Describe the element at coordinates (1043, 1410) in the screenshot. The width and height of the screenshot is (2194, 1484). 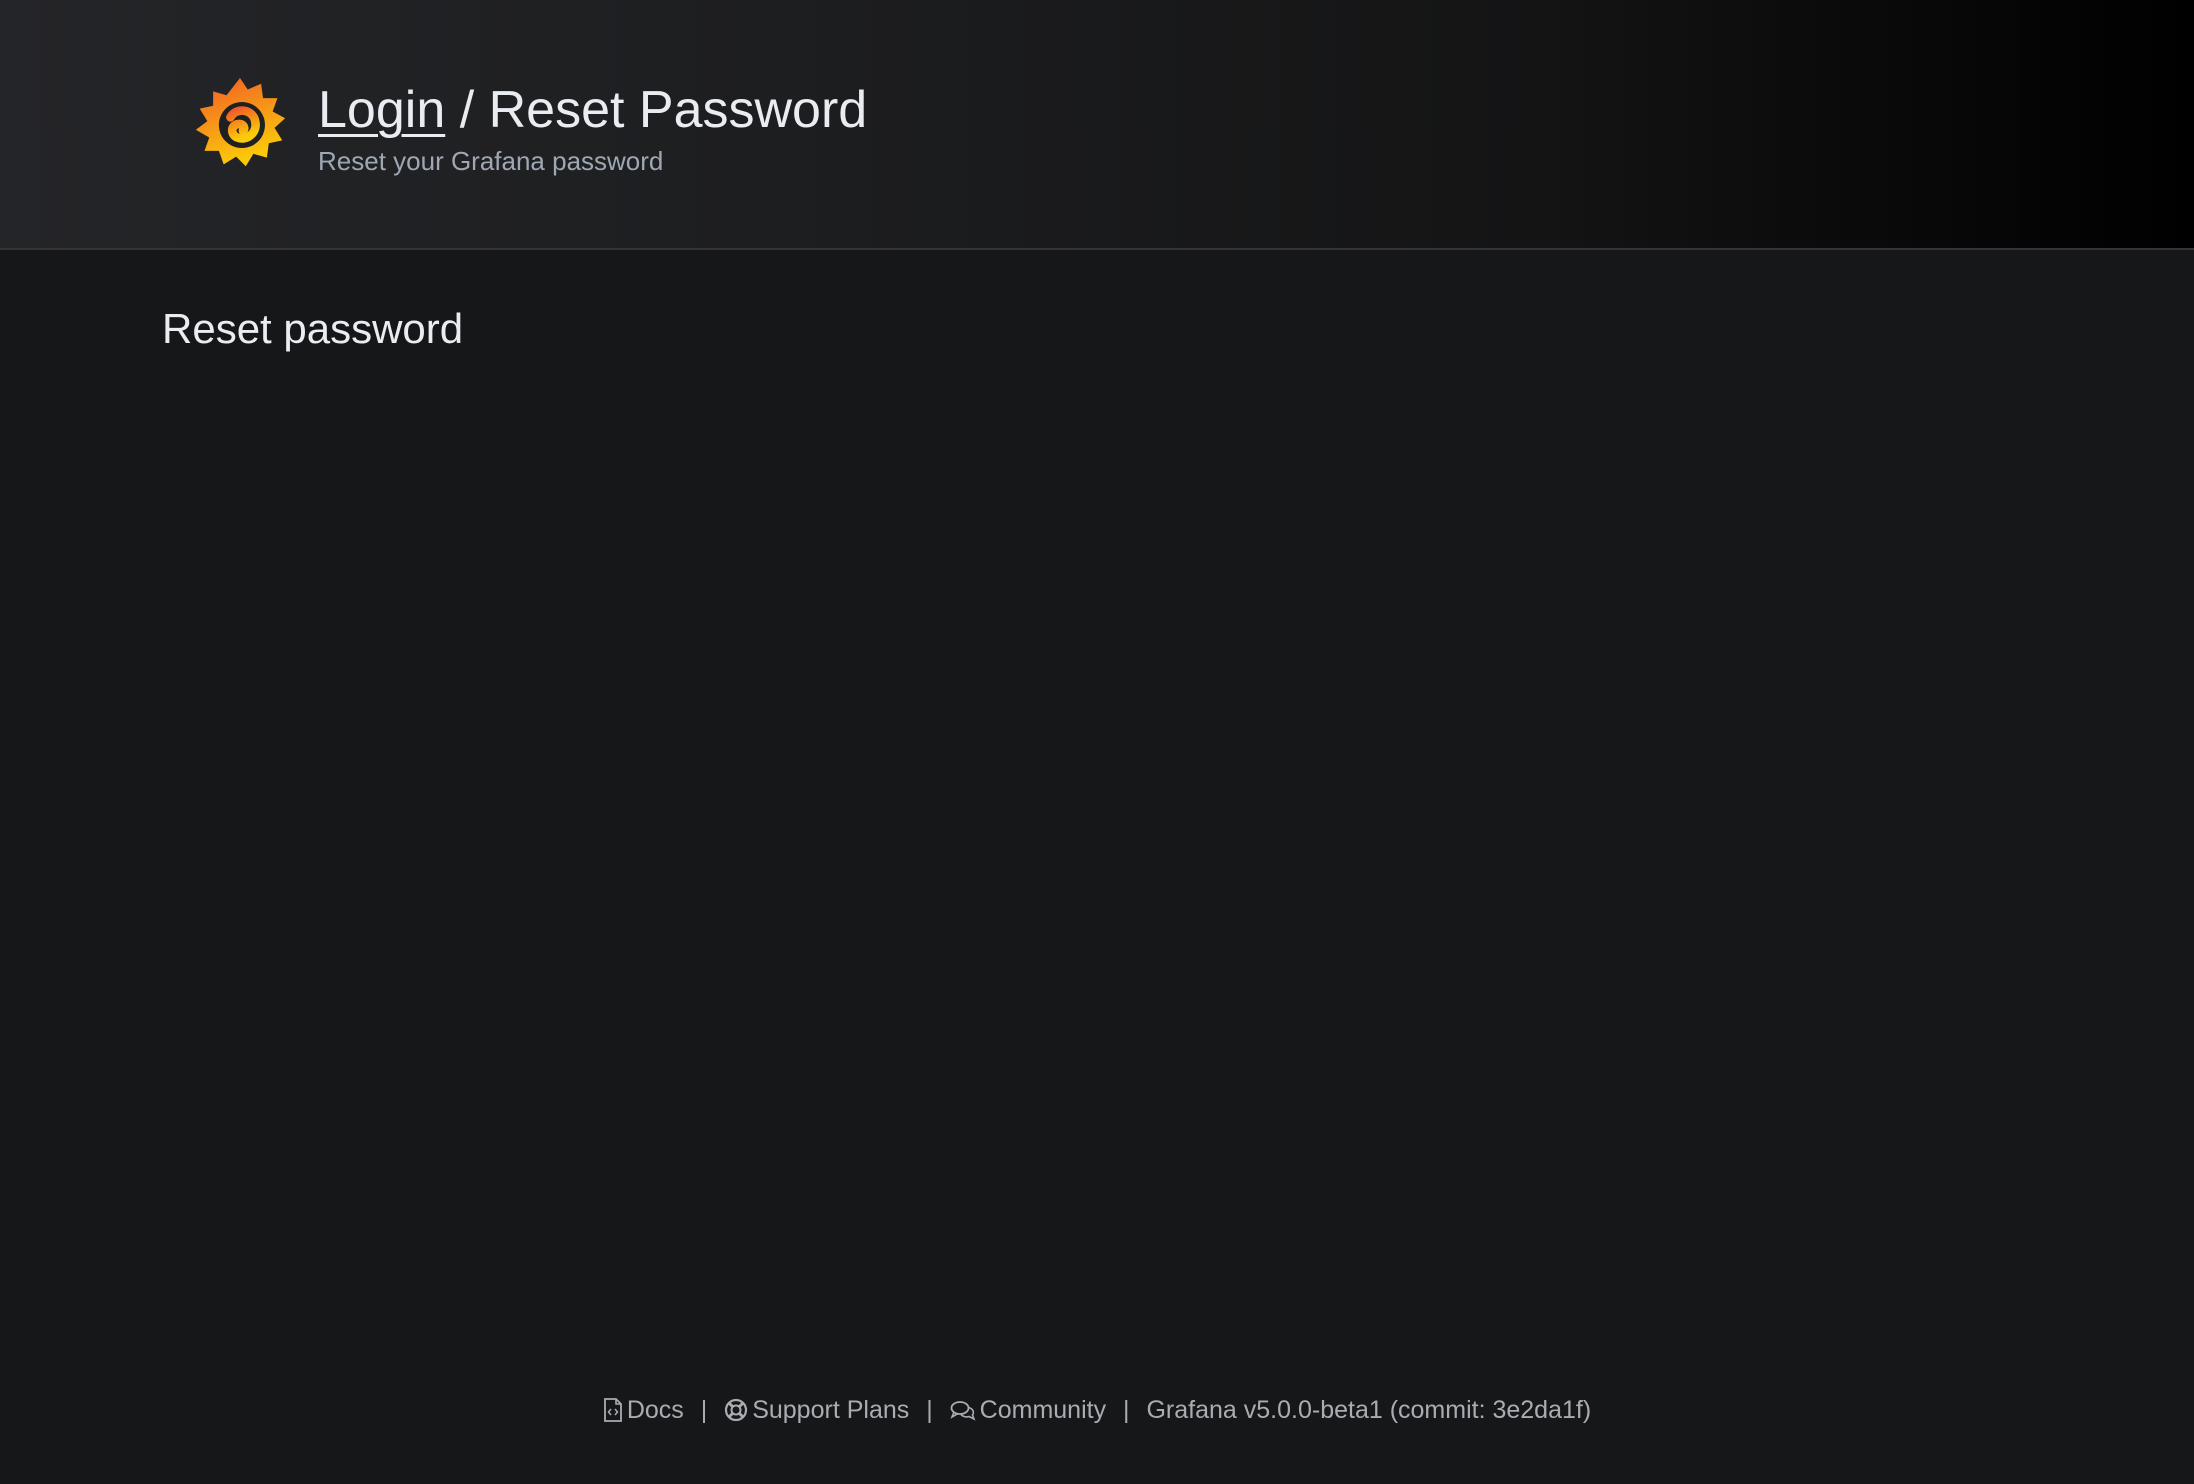
I see `community-label: Community` at that location.